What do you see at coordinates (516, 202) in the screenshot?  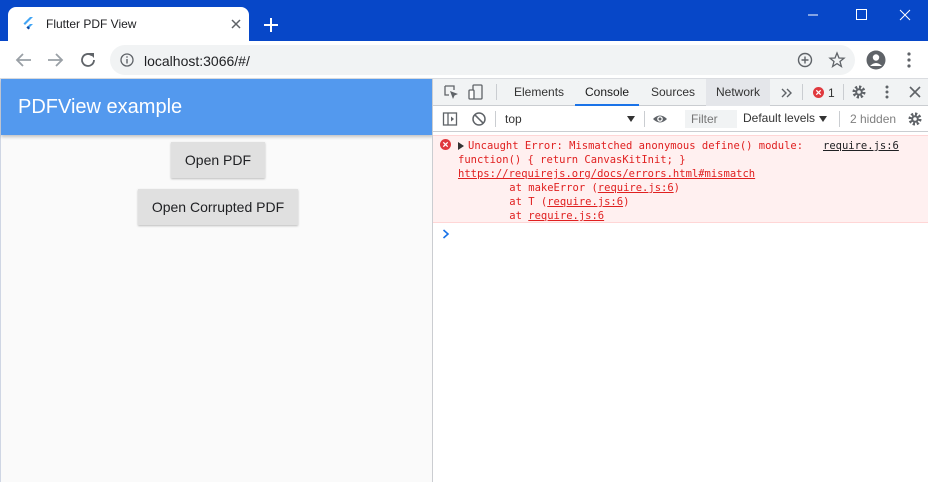 I see `stack-frame-text: at T (` at bounding box center [516, 202].